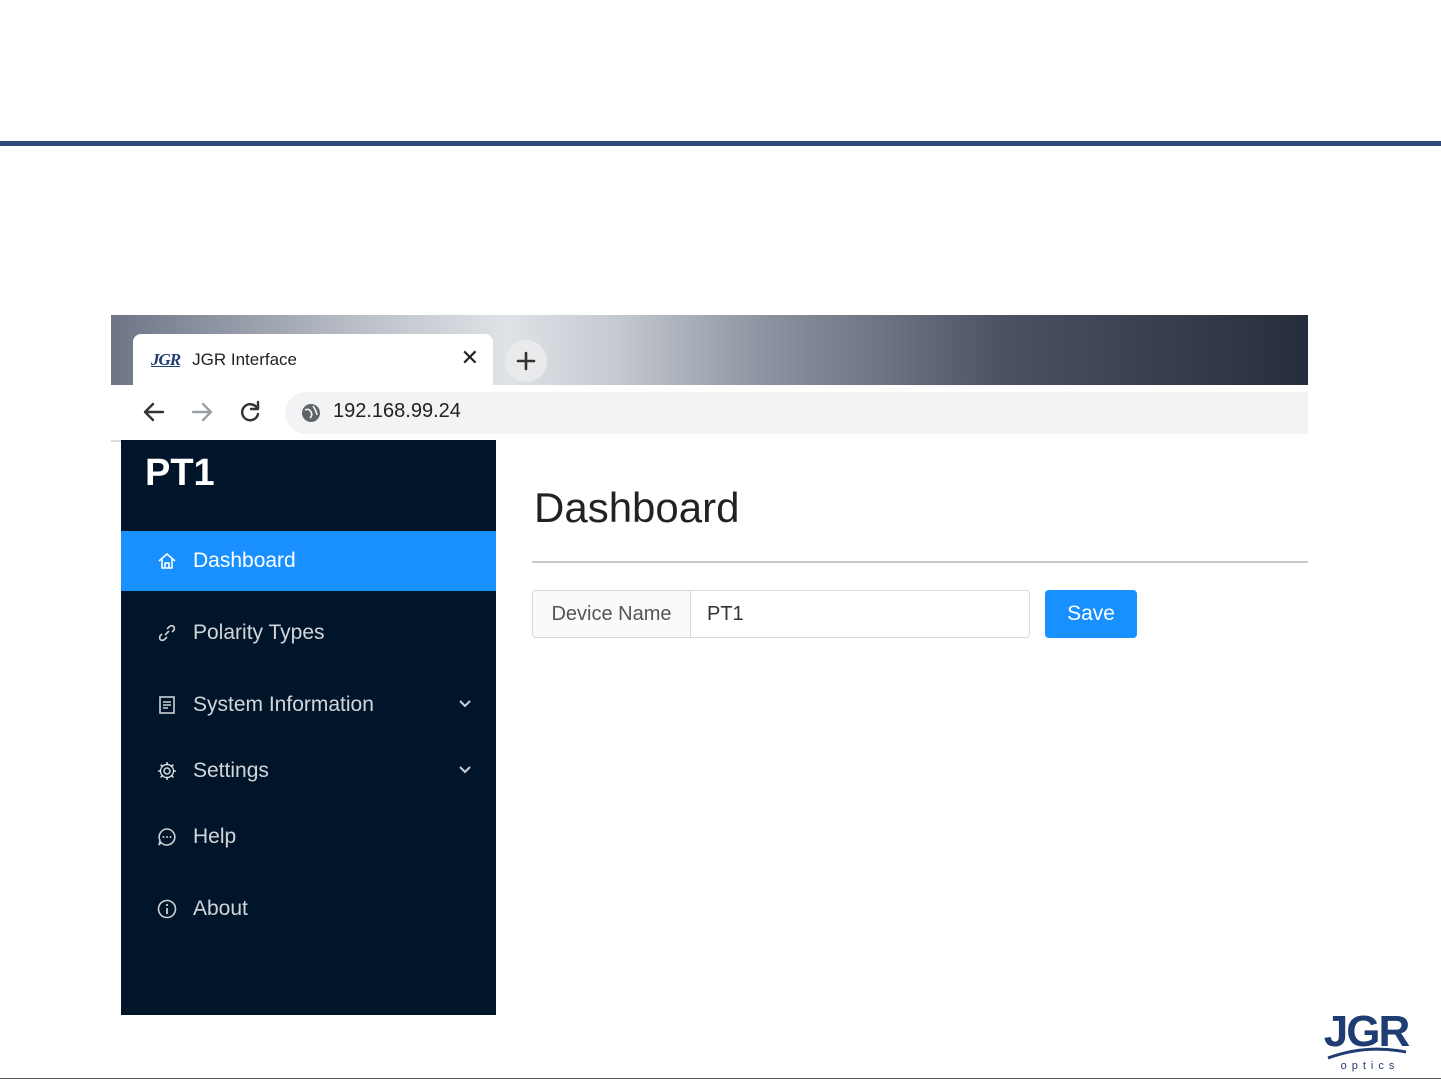 Image resolution: width=1441 pixels, height=1081 pixels. Describe the element at coordinates (397, 411) in the screenshot. I see `url-text: 192.168.99.24` at that location.